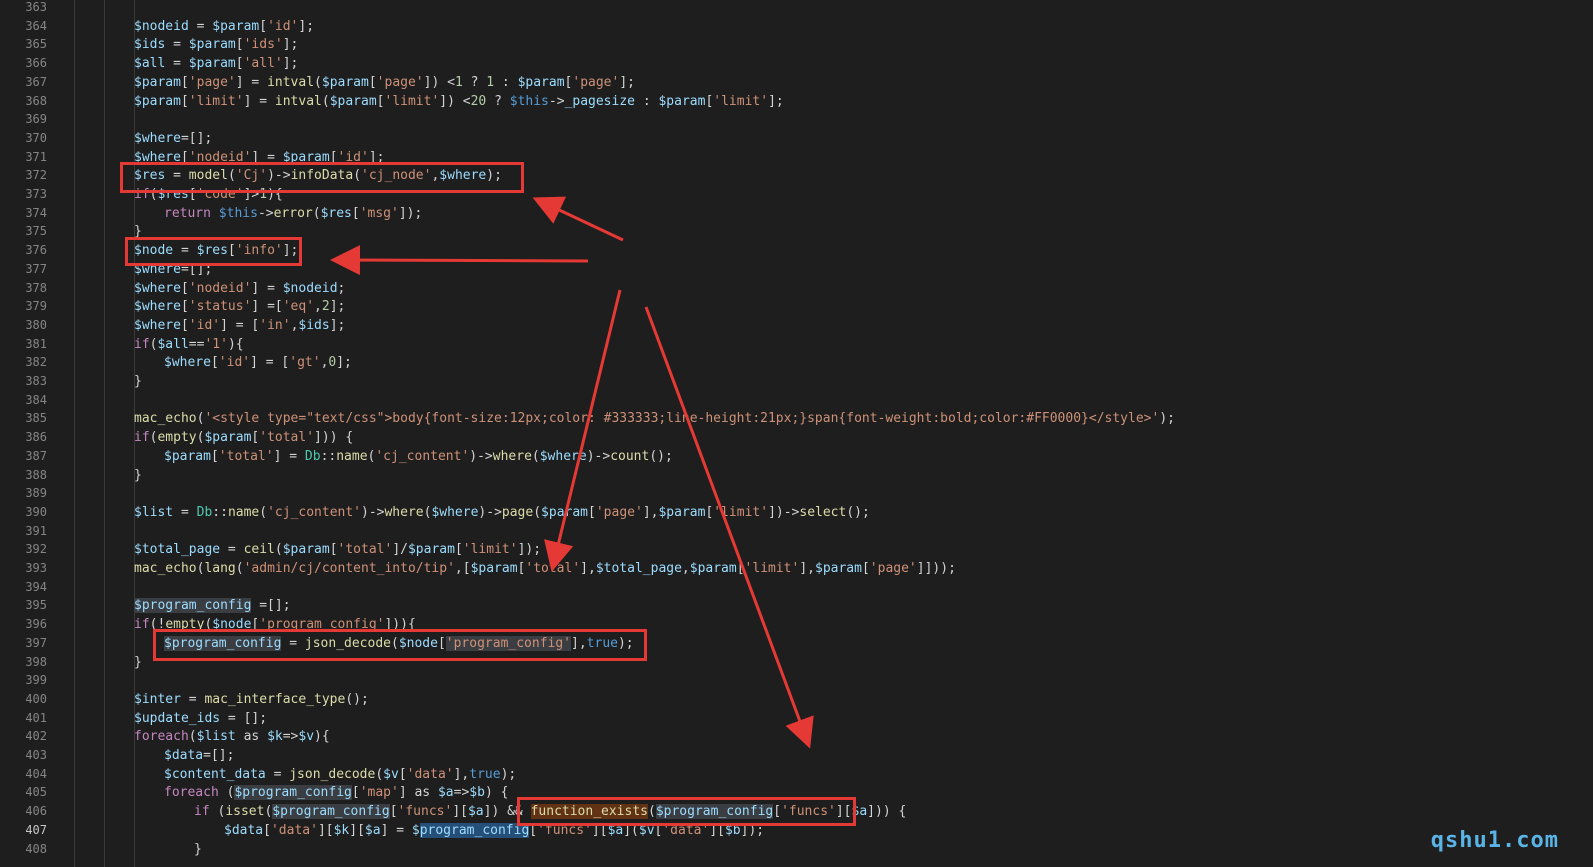 The height and width of the screenshot is (867, 1593). What do you see at coordinates (583, 430) in the screenshot?
I see `arrow-to-total-param` at bounding box center [583, 430].